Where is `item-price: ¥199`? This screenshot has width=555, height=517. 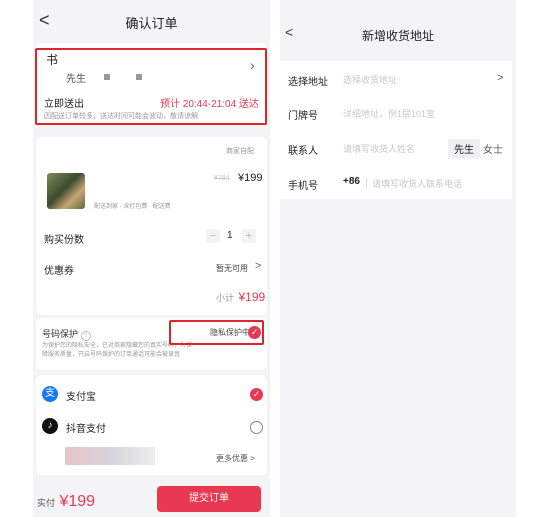 item-price: ¥199 is located at coordinates (250, 178).